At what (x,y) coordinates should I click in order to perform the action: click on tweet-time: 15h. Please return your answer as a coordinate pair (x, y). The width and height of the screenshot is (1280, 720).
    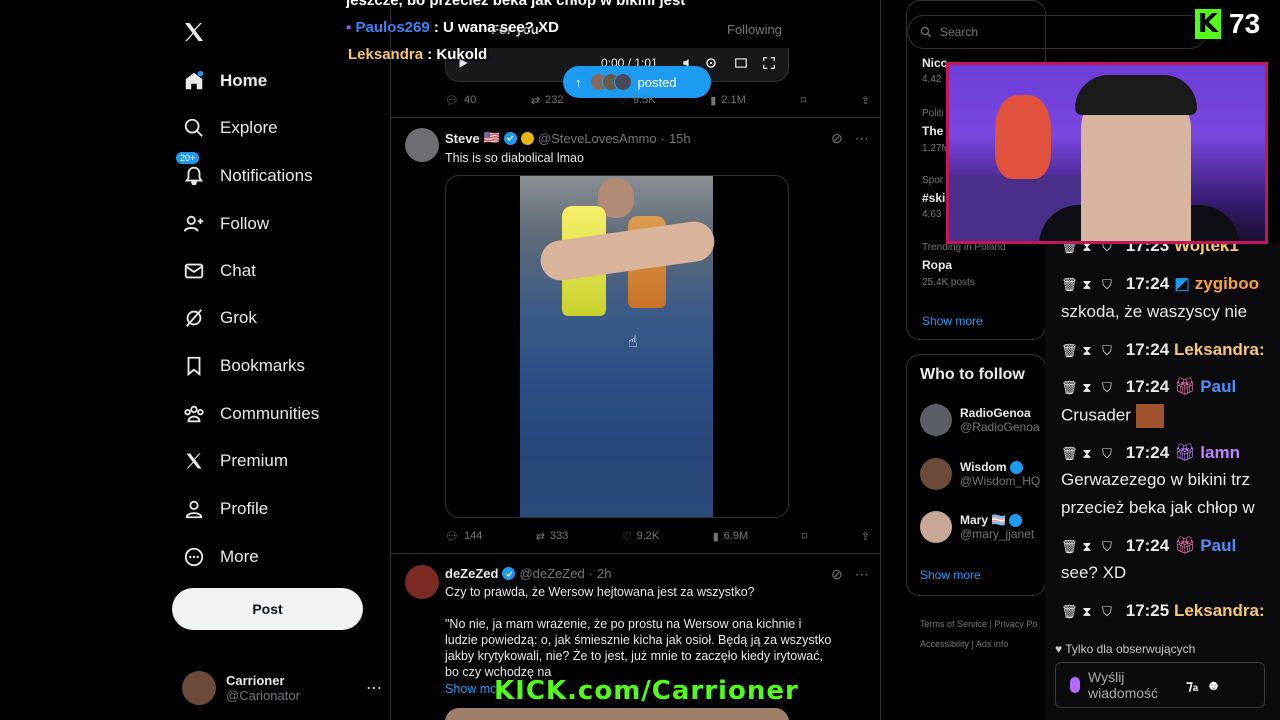
    Looking at the image, I should click on (680, 138).